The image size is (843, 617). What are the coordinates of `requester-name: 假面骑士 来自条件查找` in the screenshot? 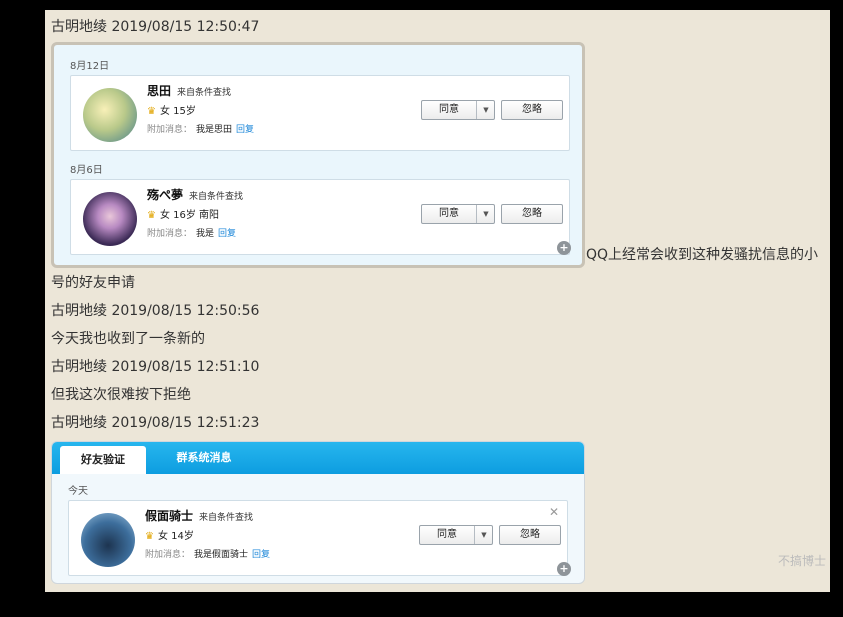 It's located at (199, 516).